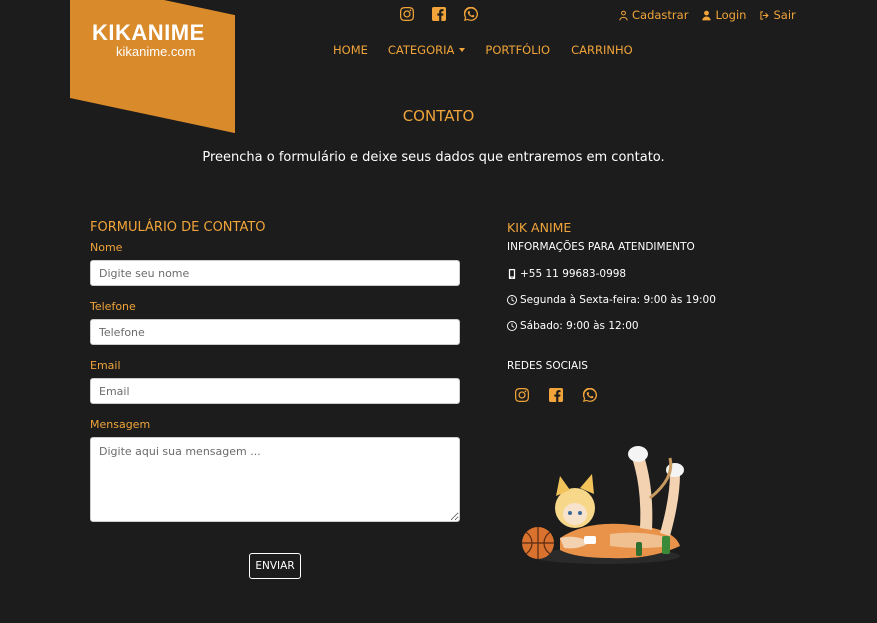  What do you see at coordinates (275, 566) in the screenshot?
I see `send-button: ENVIAR` at bounding box center [275, 566].